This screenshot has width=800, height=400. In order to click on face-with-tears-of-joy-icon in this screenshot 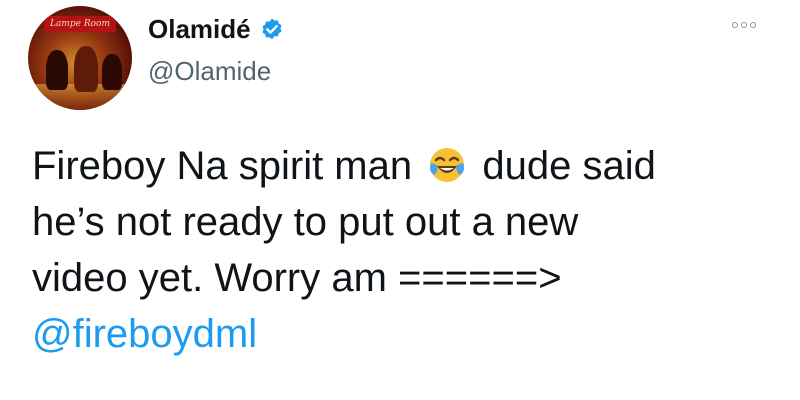, I will do `click(447, 165)`.